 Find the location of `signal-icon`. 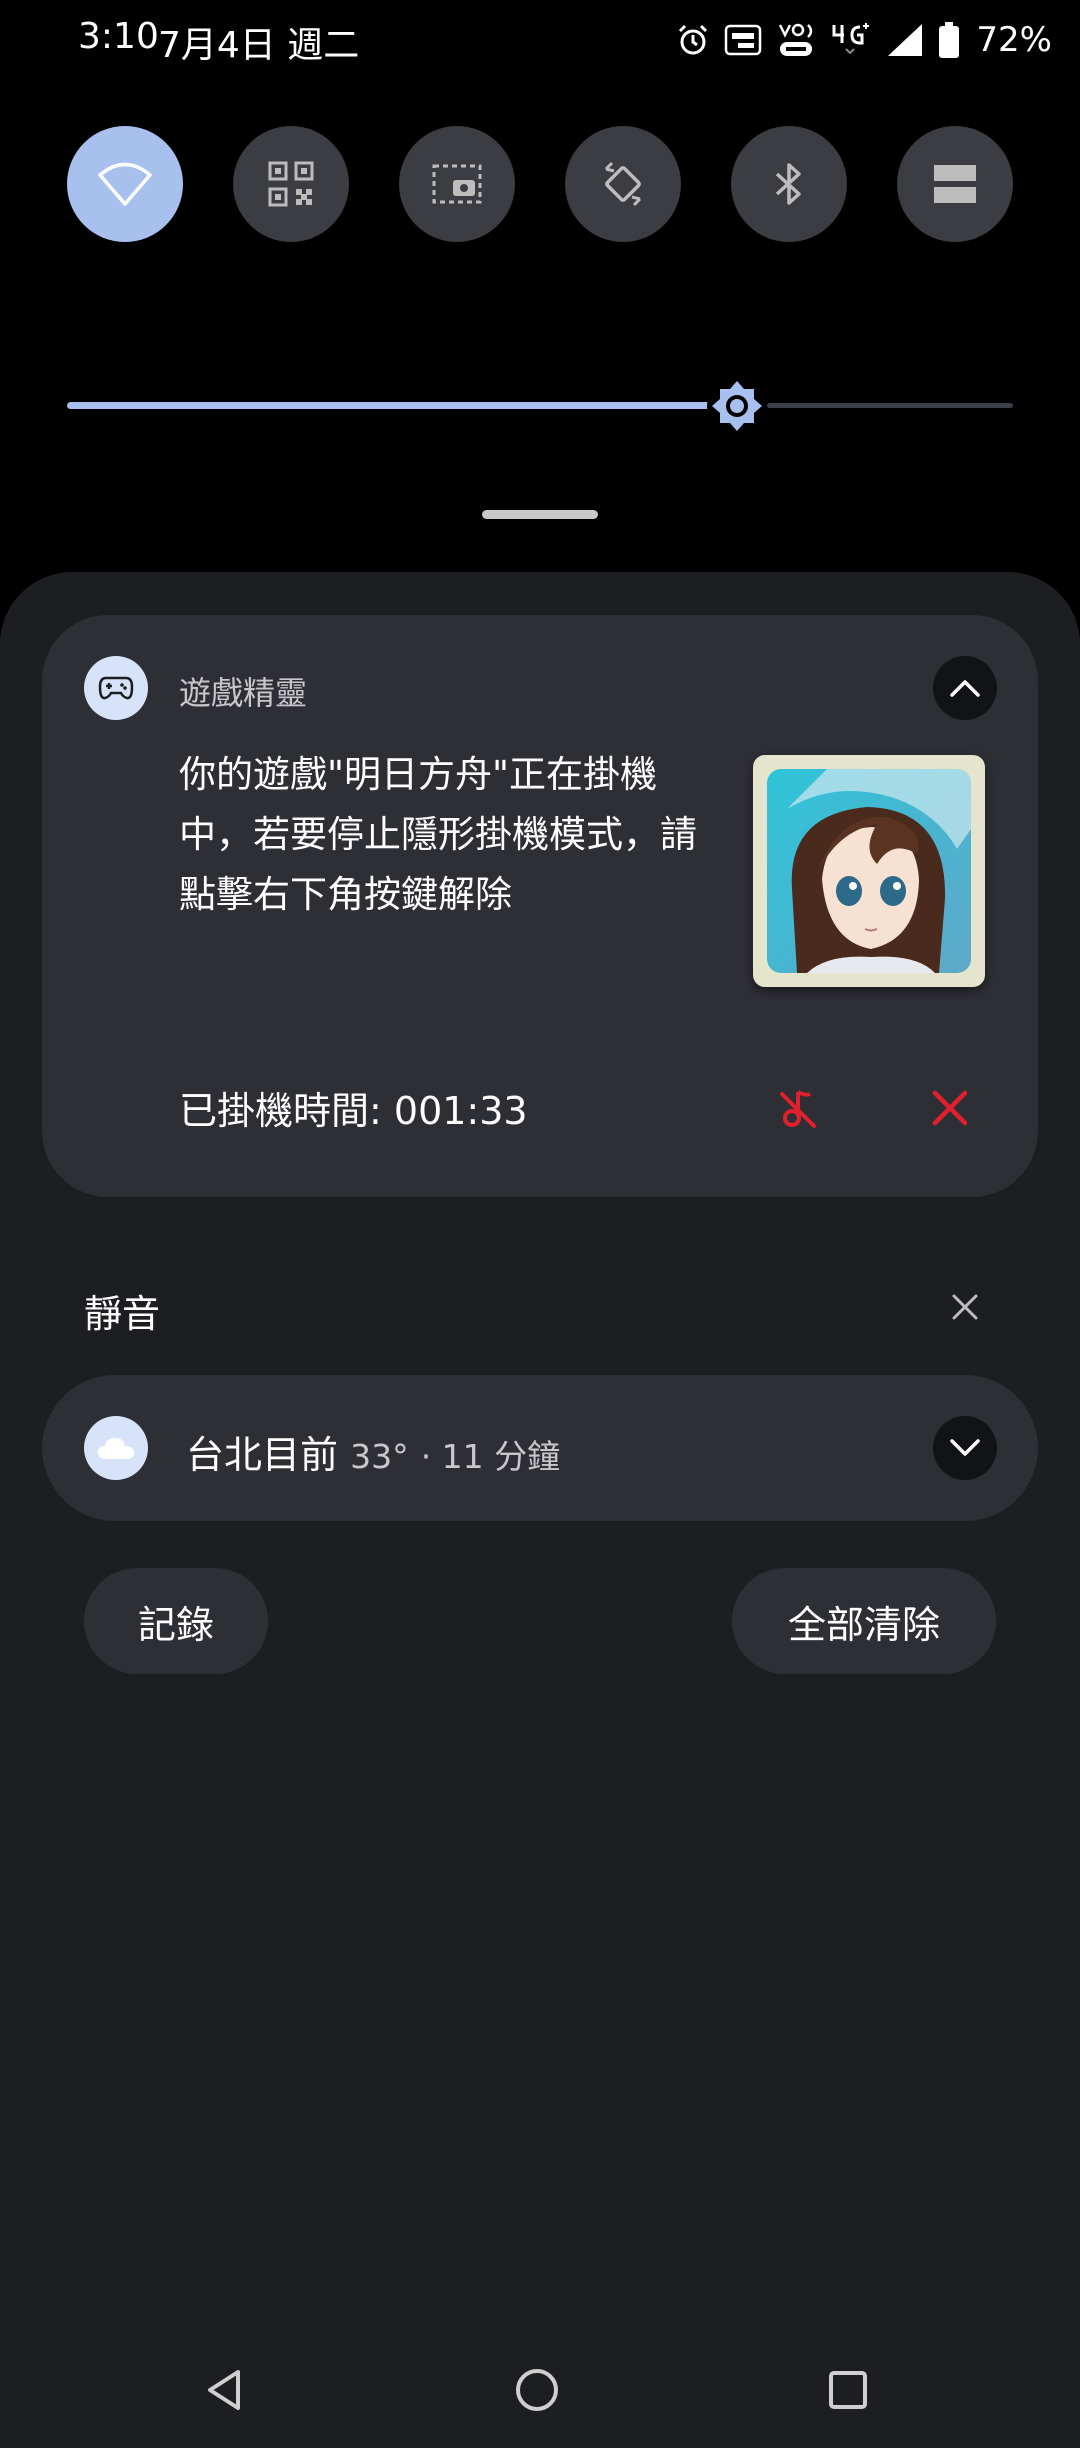

signal-icon is located at coordinates (905, 40).